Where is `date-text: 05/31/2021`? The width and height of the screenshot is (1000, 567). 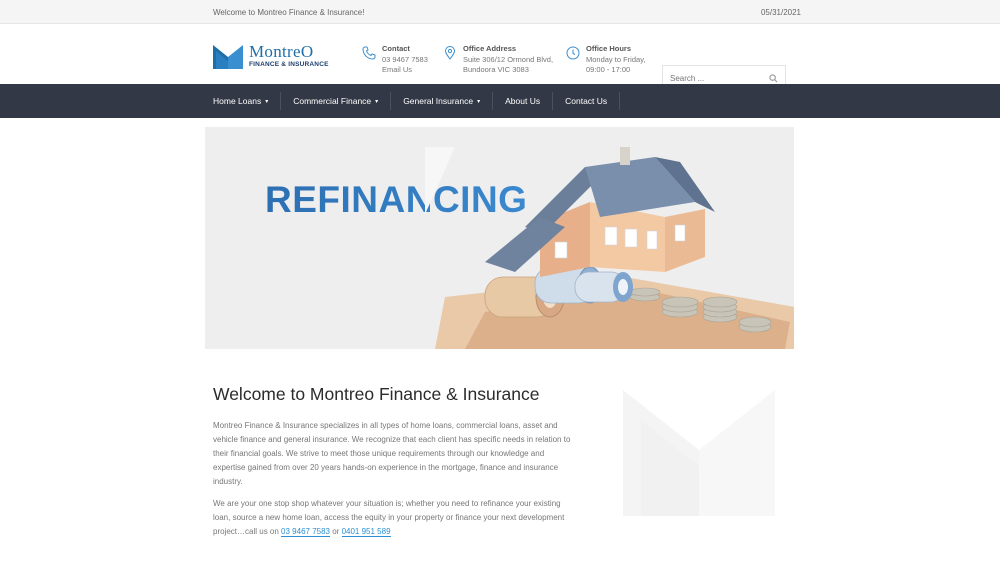 date-text: 05/31/2021 is located at coordinates (780, 12).